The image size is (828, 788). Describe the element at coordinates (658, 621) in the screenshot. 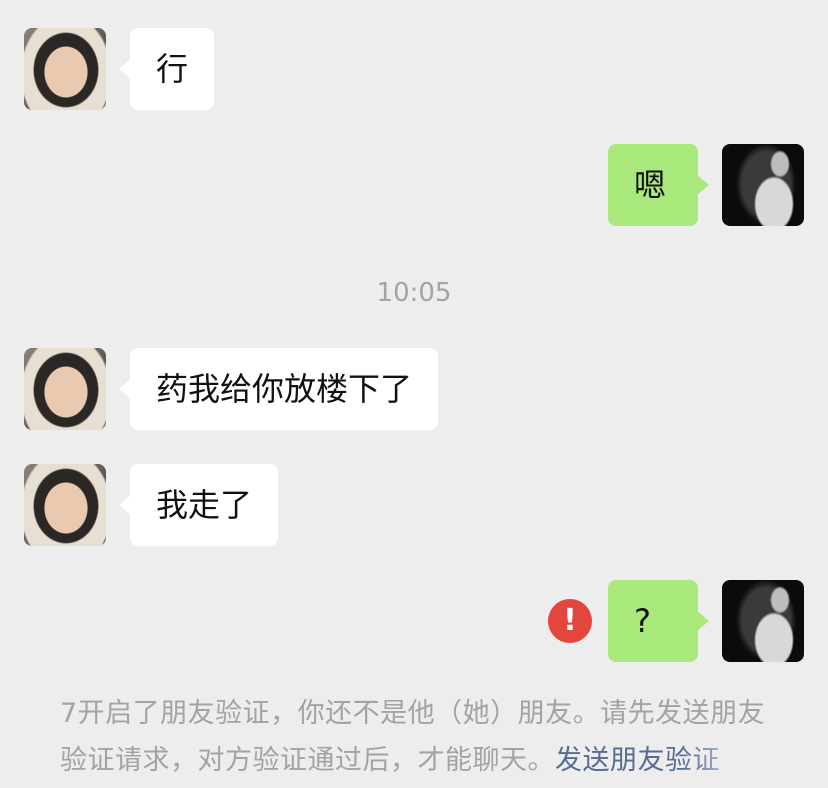

I see `message-bubble: ?` at that location.